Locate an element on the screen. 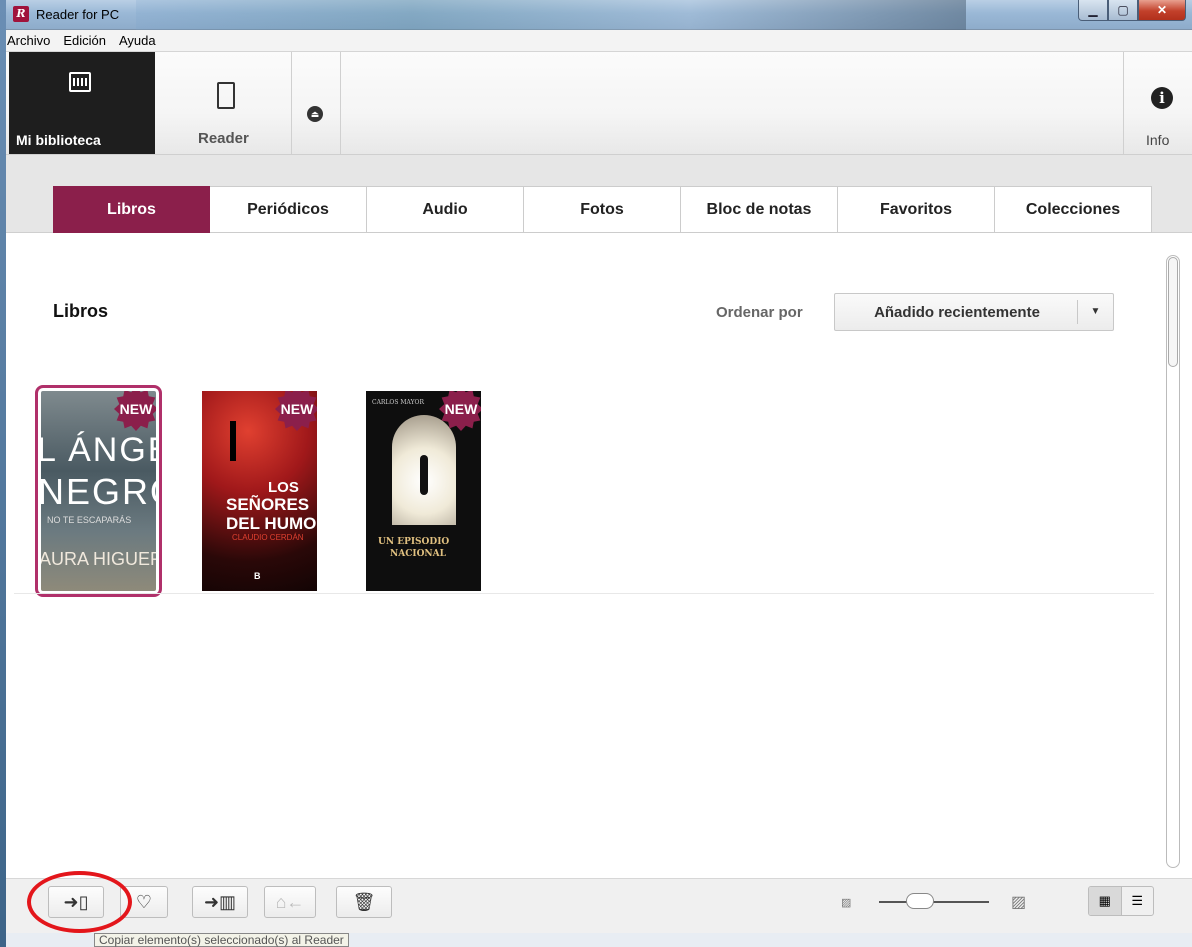 This screenshot has height=947, width=1192. shelf-line is located at coordinates (584, 593).